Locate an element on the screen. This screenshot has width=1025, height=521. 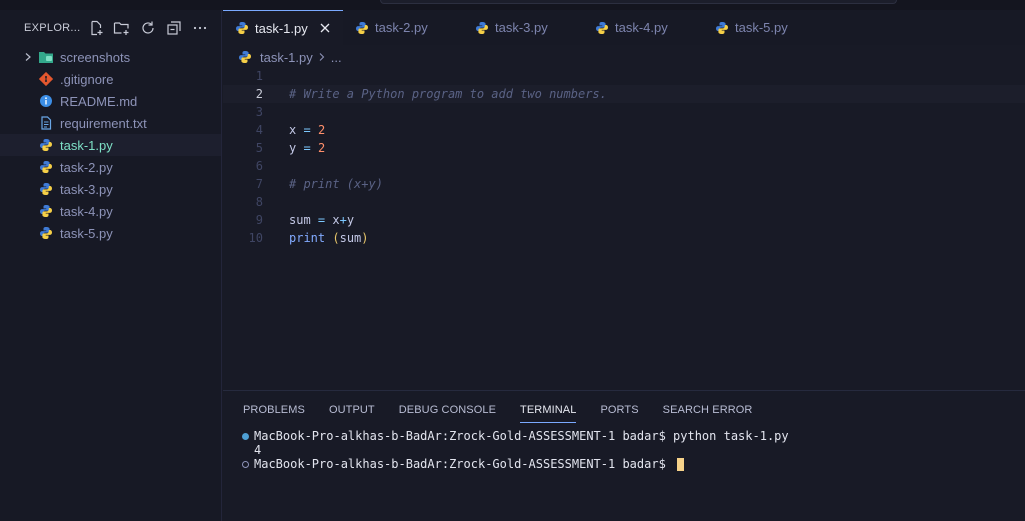
command-center is located at coordinates (638, 2).